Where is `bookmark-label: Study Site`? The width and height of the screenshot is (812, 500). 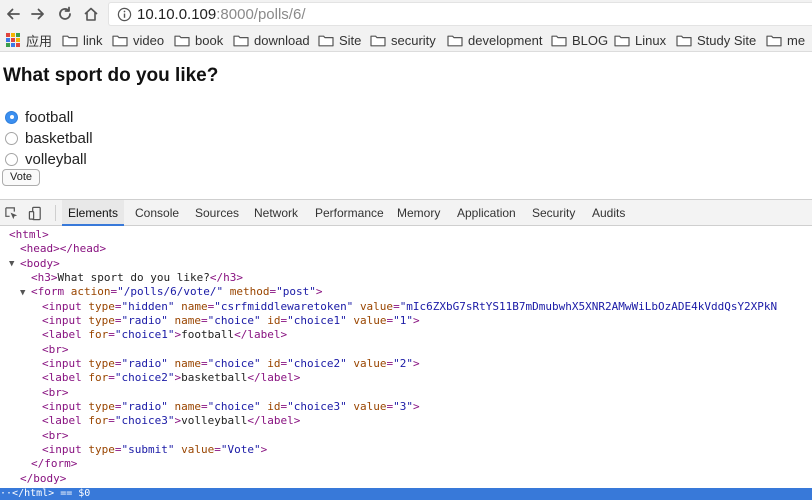
bookmark-label: Study Site is located at coordinates (727, 40).